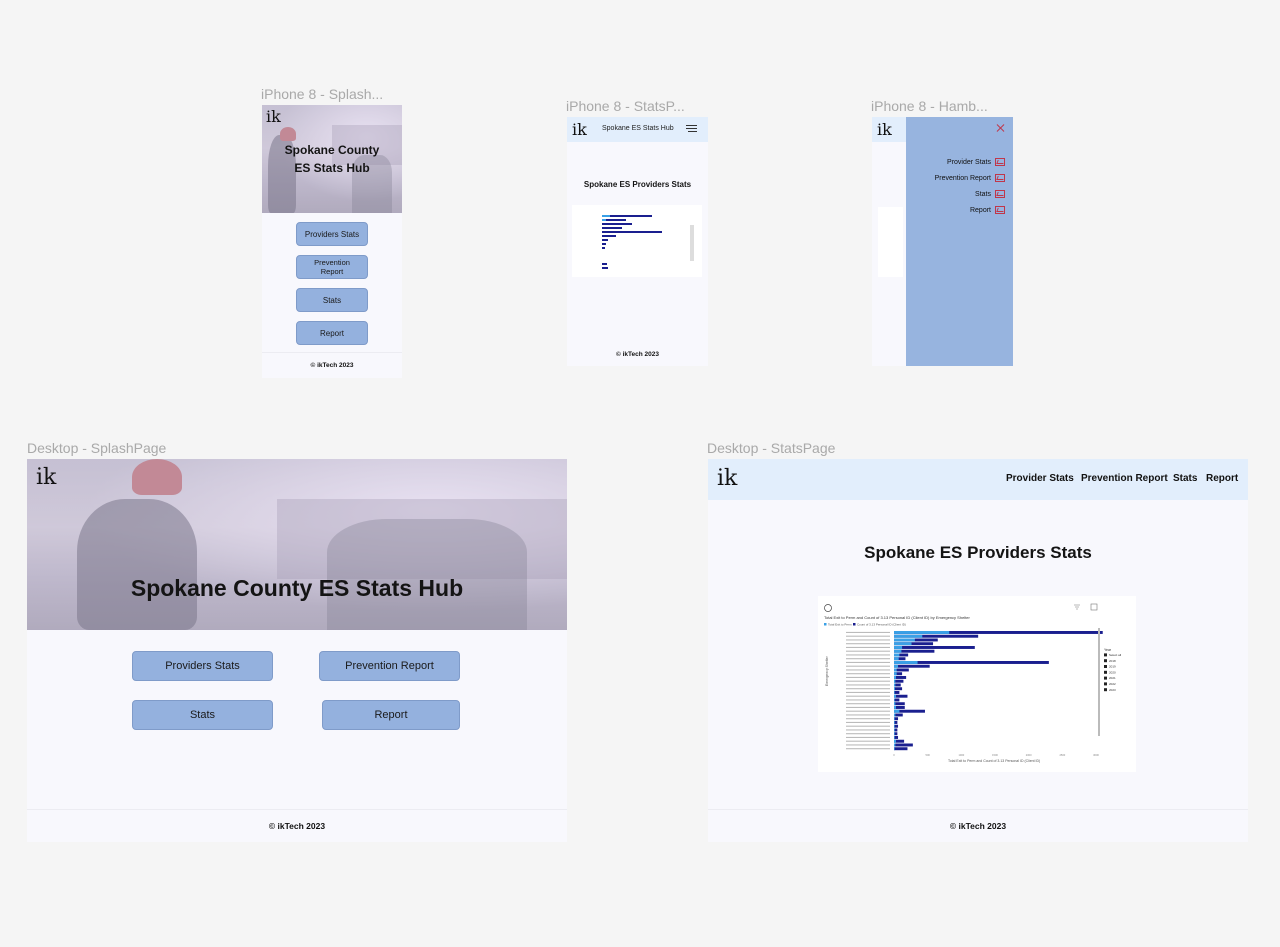 The height and width of the screenshot is (947, 1280). What do you see at coordinates (1185, 478) in the screenshot?
I see `nav-stats: Stats` at bounding box center [1185, 478].